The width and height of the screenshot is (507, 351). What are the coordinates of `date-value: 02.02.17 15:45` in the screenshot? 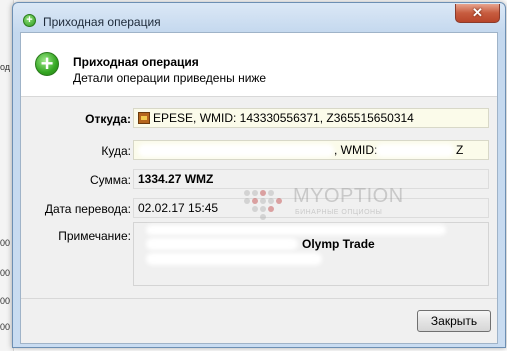 It's located at (178, 208).